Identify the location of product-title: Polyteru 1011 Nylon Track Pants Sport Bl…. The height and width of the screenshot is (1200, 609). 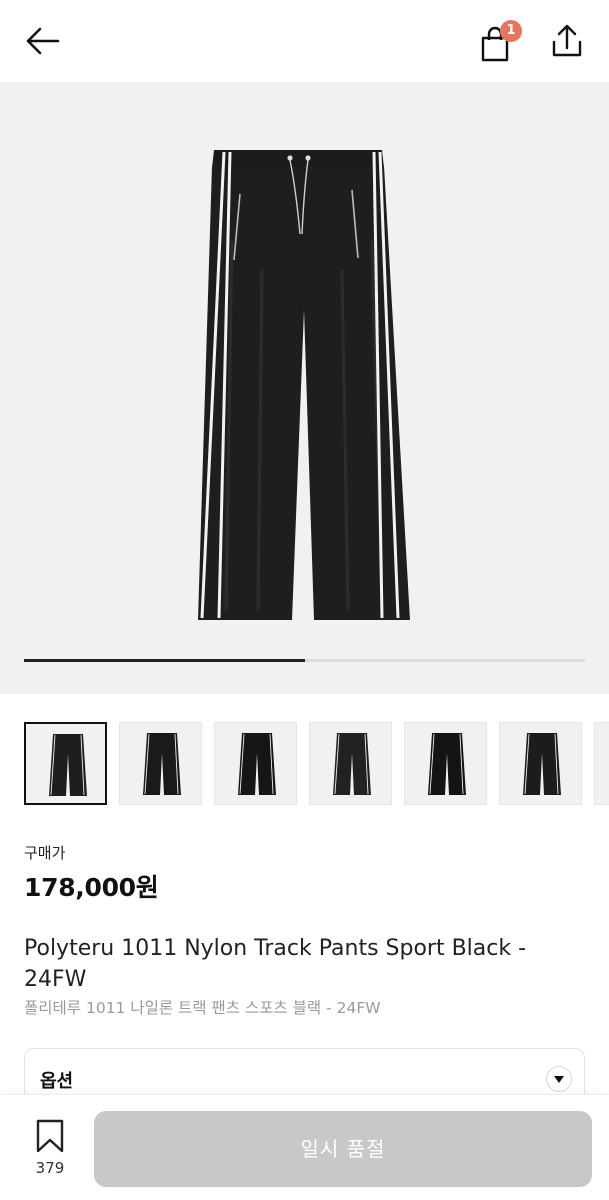
(275, 964).